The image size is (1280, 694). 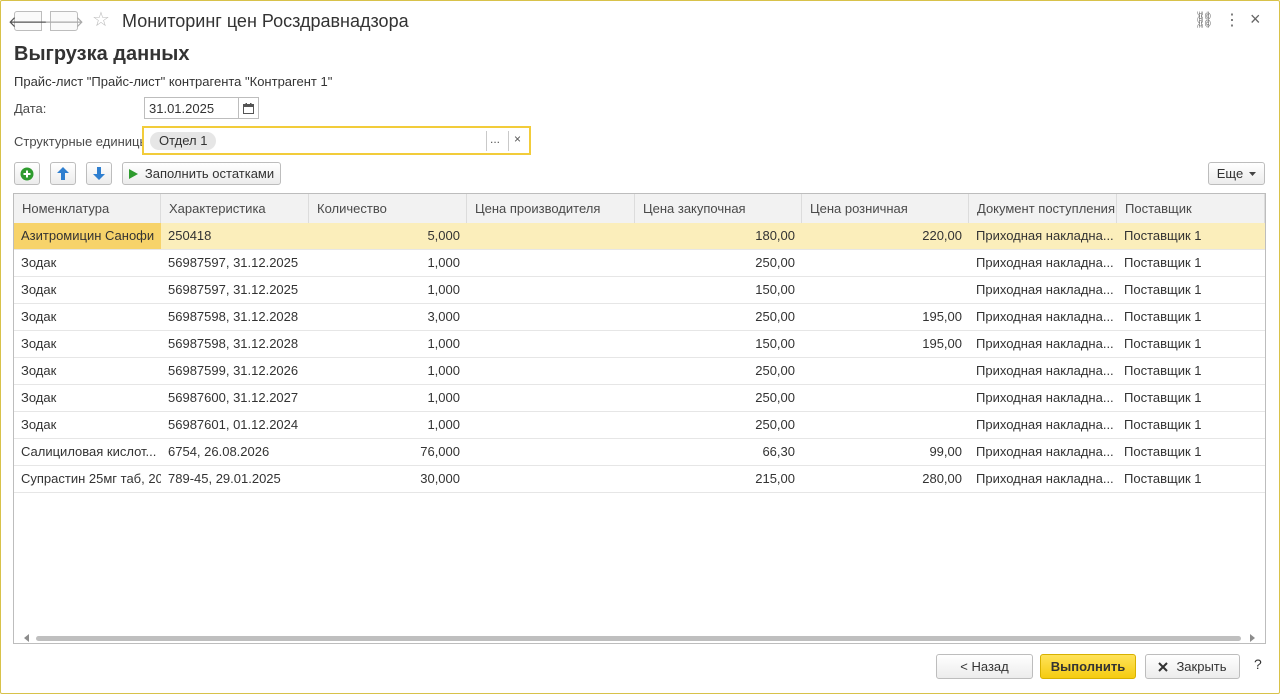 I want to click on cell-characteristic: 56987598, 31.12.2028, so click(x=235, y=317).